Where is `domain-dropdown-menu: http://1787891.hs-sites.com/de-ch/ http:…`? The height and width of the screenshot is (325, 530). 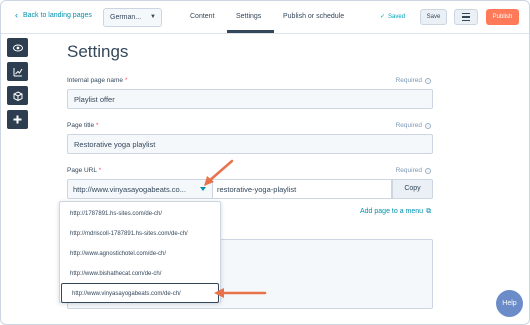
domain-dropdown-menu: http://1787891.hs-sites.com/de-ch/ http:… is located at coordinates (140, 252).